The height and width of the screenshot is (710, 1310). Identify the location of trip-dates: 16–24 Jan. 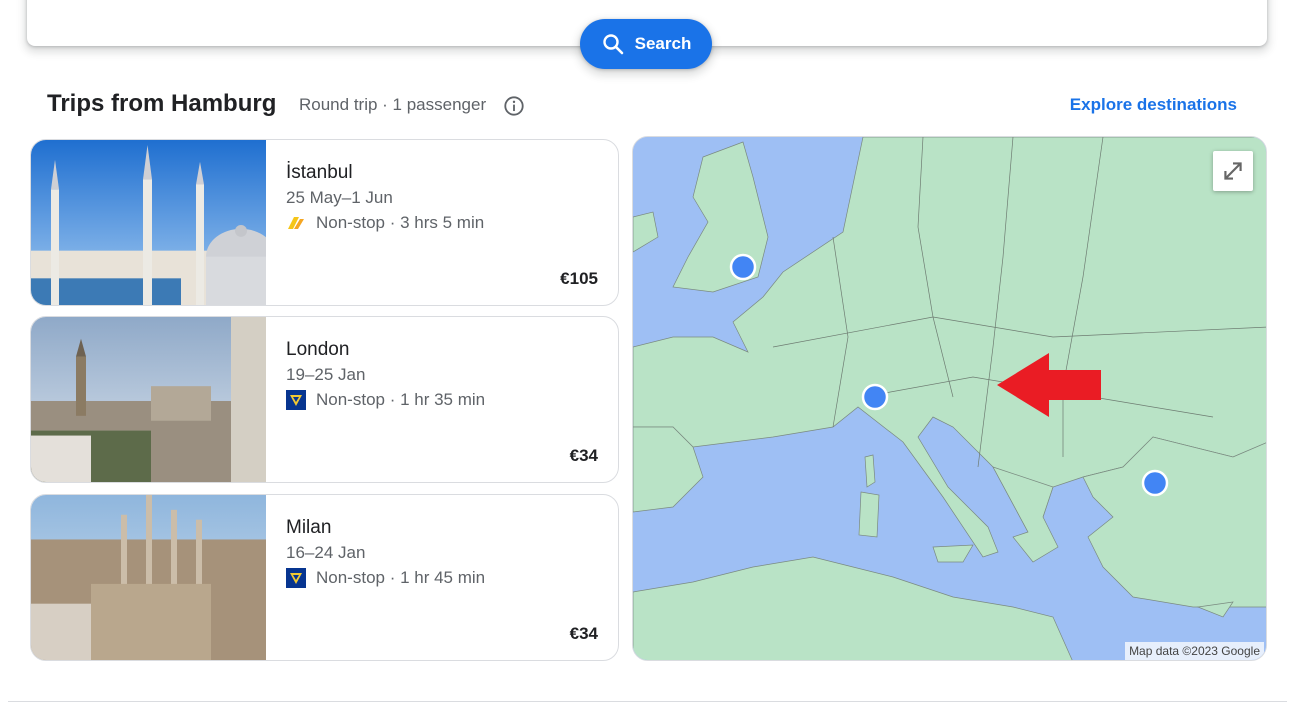
(326, 552).